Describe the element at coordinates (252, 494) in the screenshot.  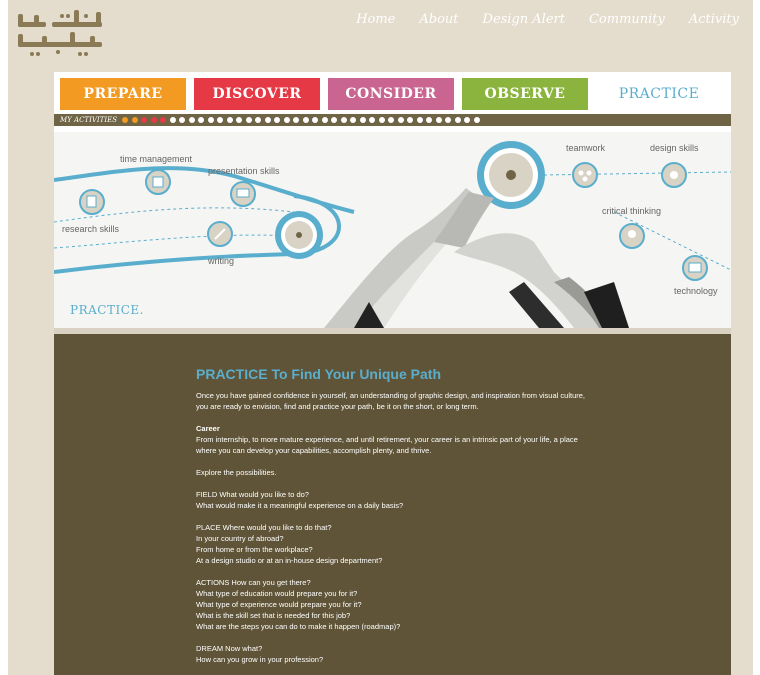
I see `field-line: FIELD What would you like to do?` at that location.